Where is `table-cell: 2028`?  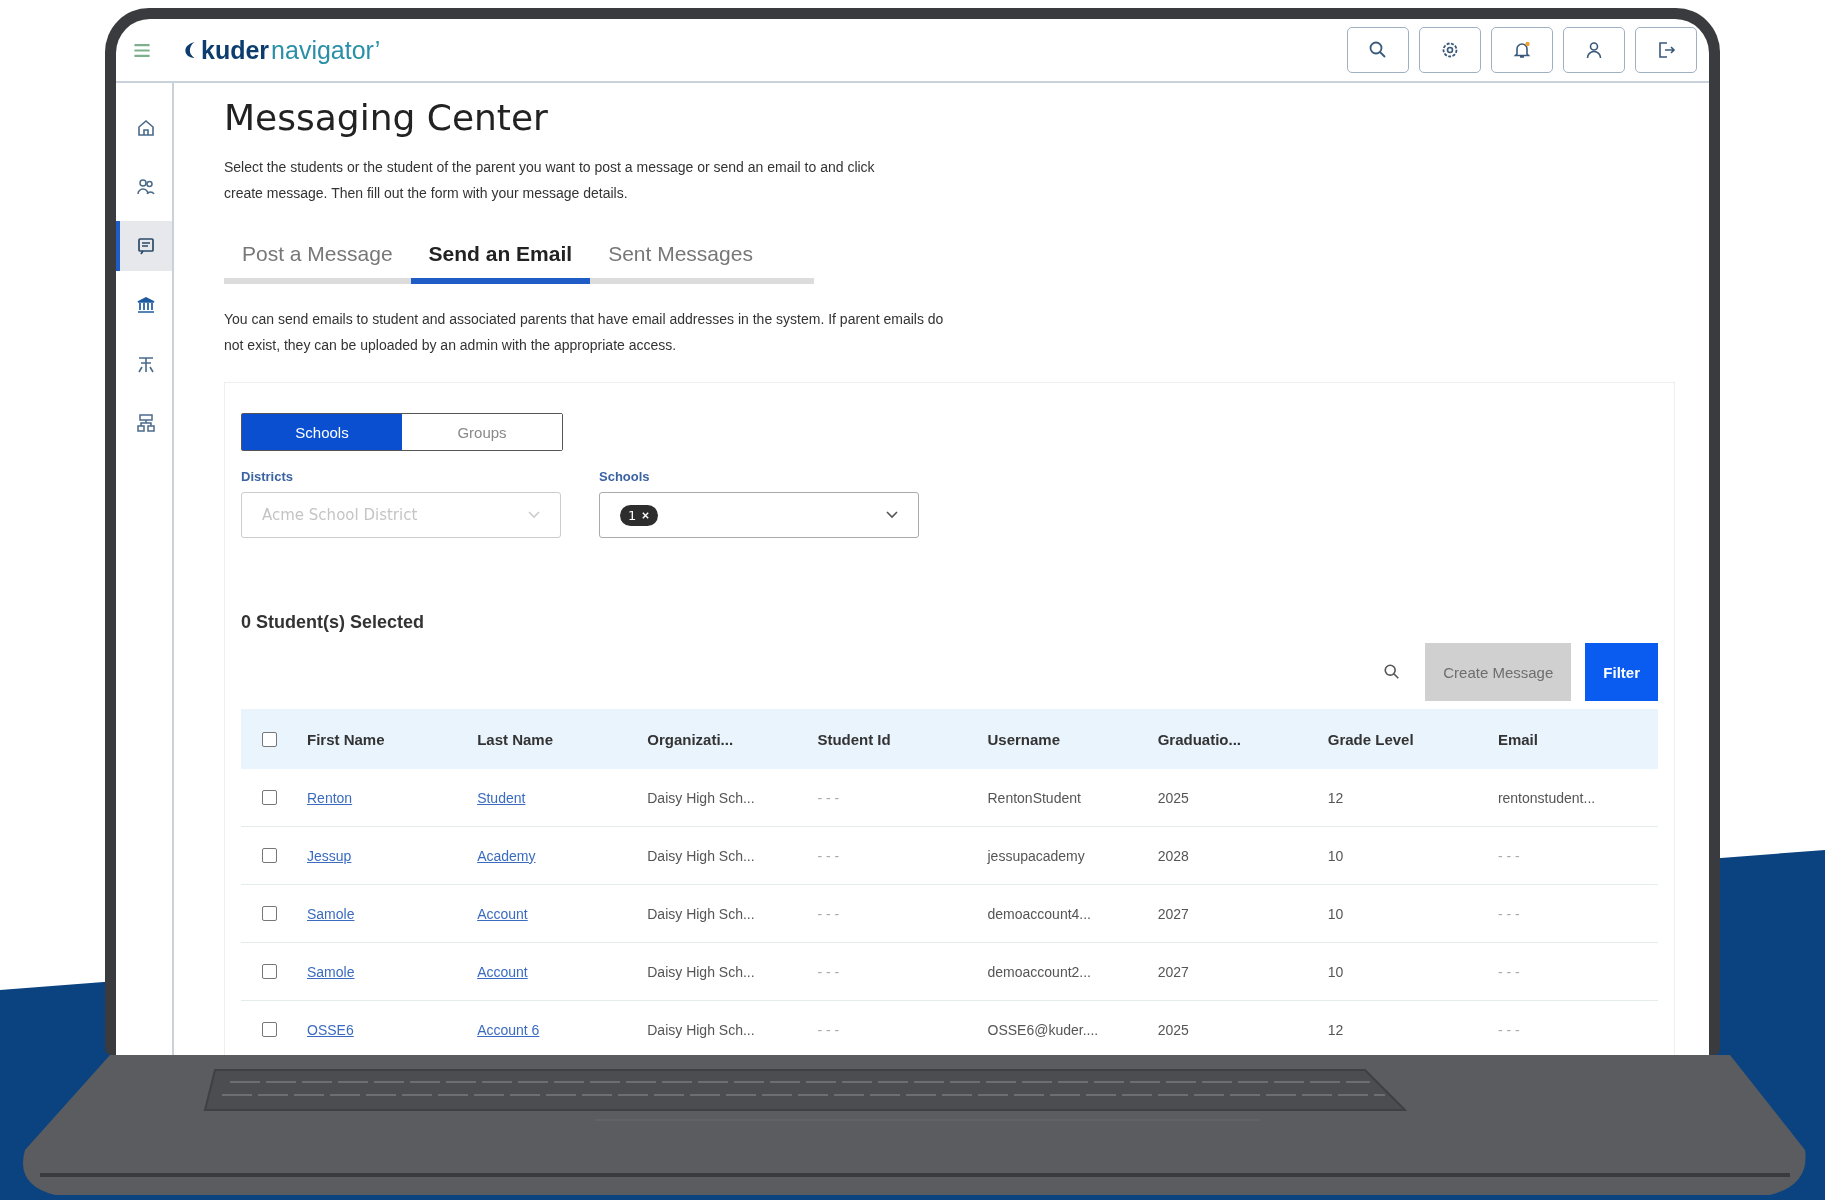
table-cell: 2028 is located at coordinates (1173, 855).